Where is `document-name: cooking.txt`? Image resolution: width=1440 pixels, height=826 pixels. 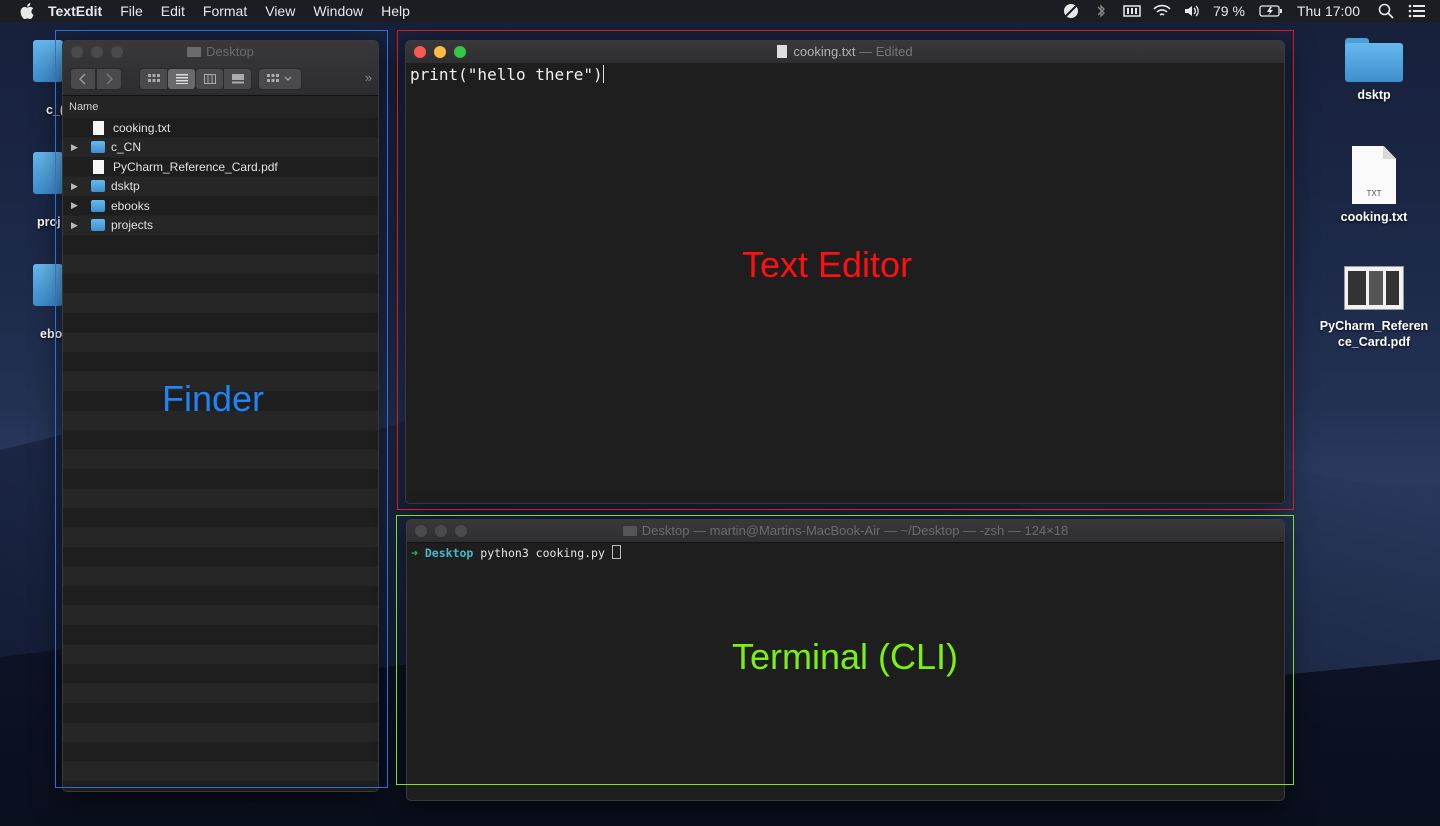 document-name: cooking.txt is located at coordinates (824, 51).